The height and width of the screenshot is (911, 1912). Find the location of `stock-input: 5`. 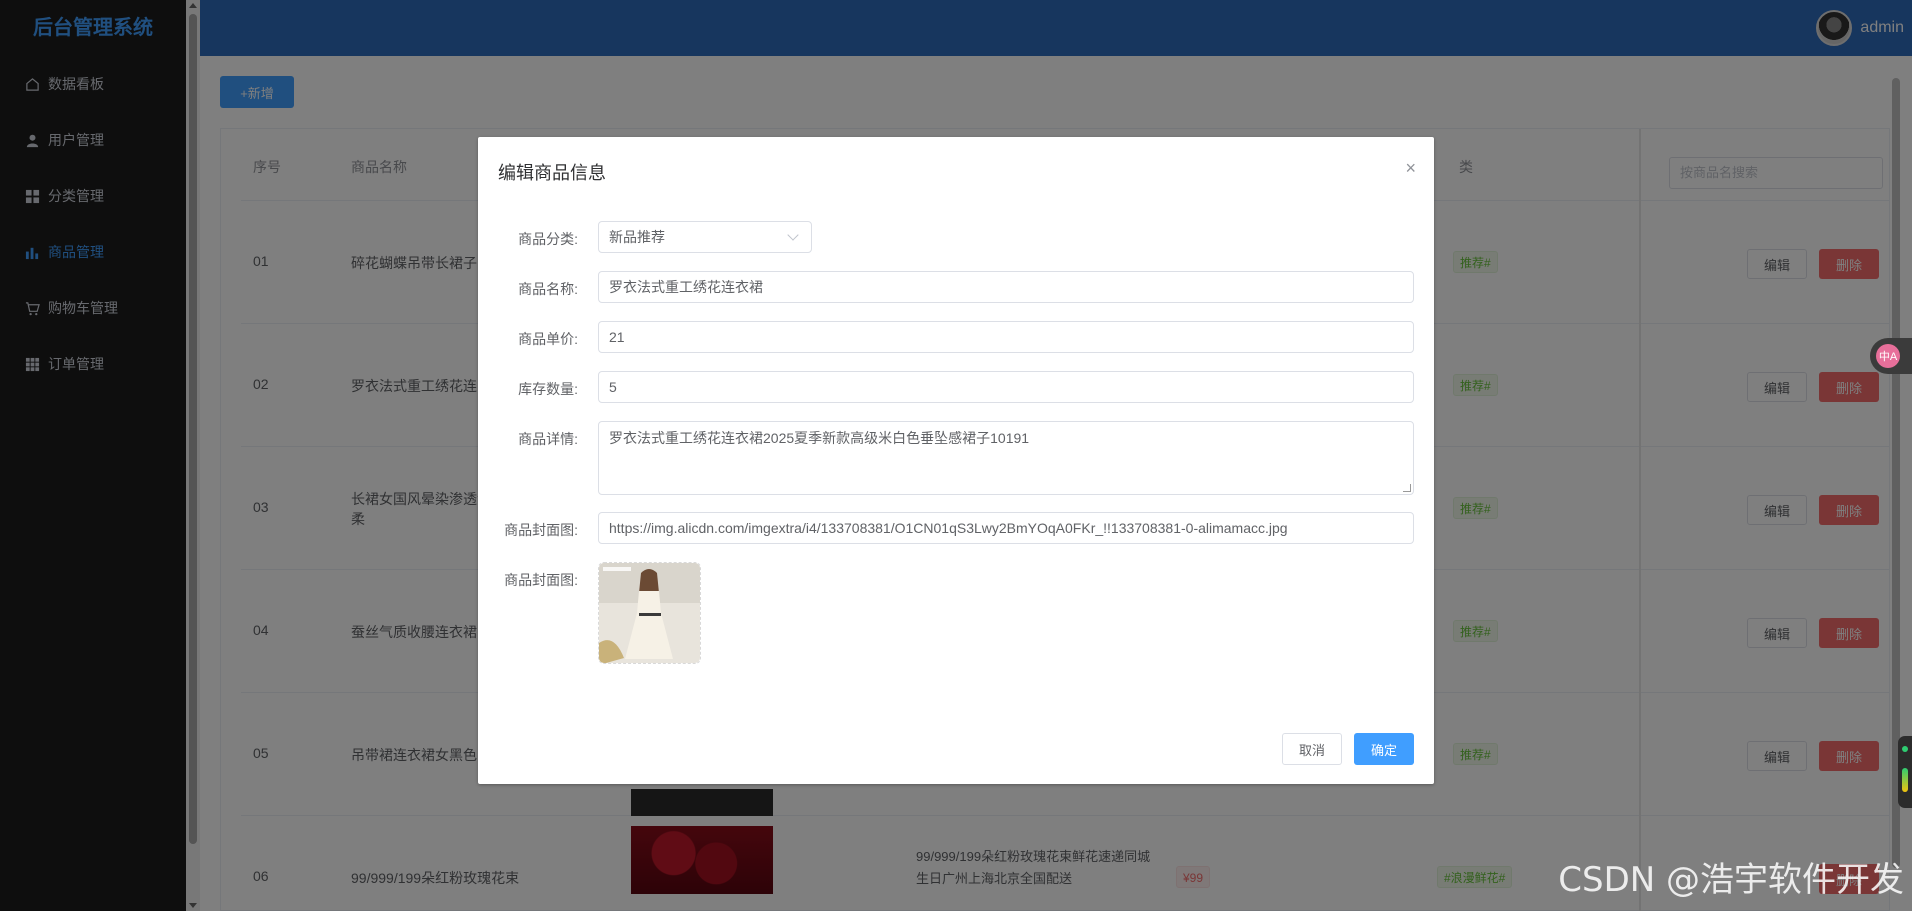

stock-input: 5 is located at coordinates (1006, 387).